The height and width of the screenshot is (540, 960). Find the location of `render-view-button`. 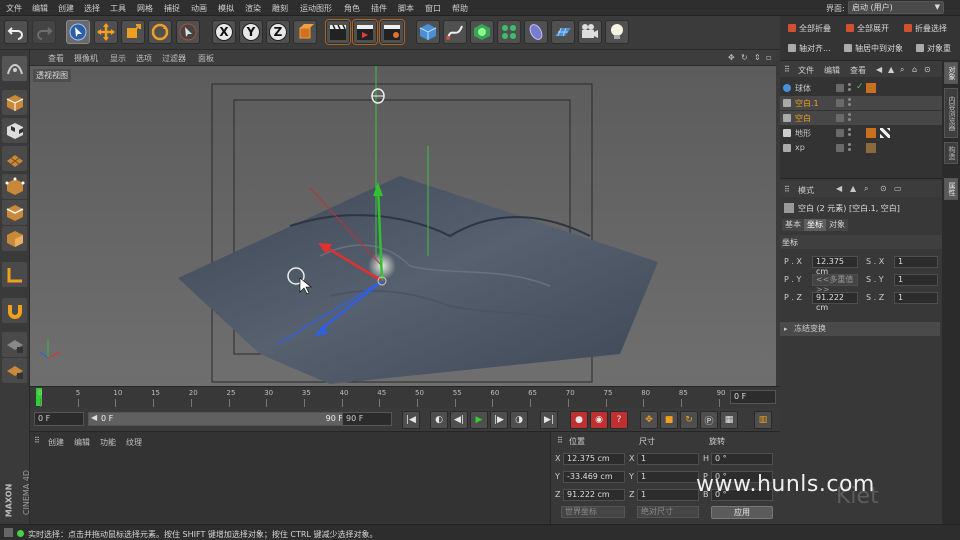

render-view-button is located at coordinates (338, 32).